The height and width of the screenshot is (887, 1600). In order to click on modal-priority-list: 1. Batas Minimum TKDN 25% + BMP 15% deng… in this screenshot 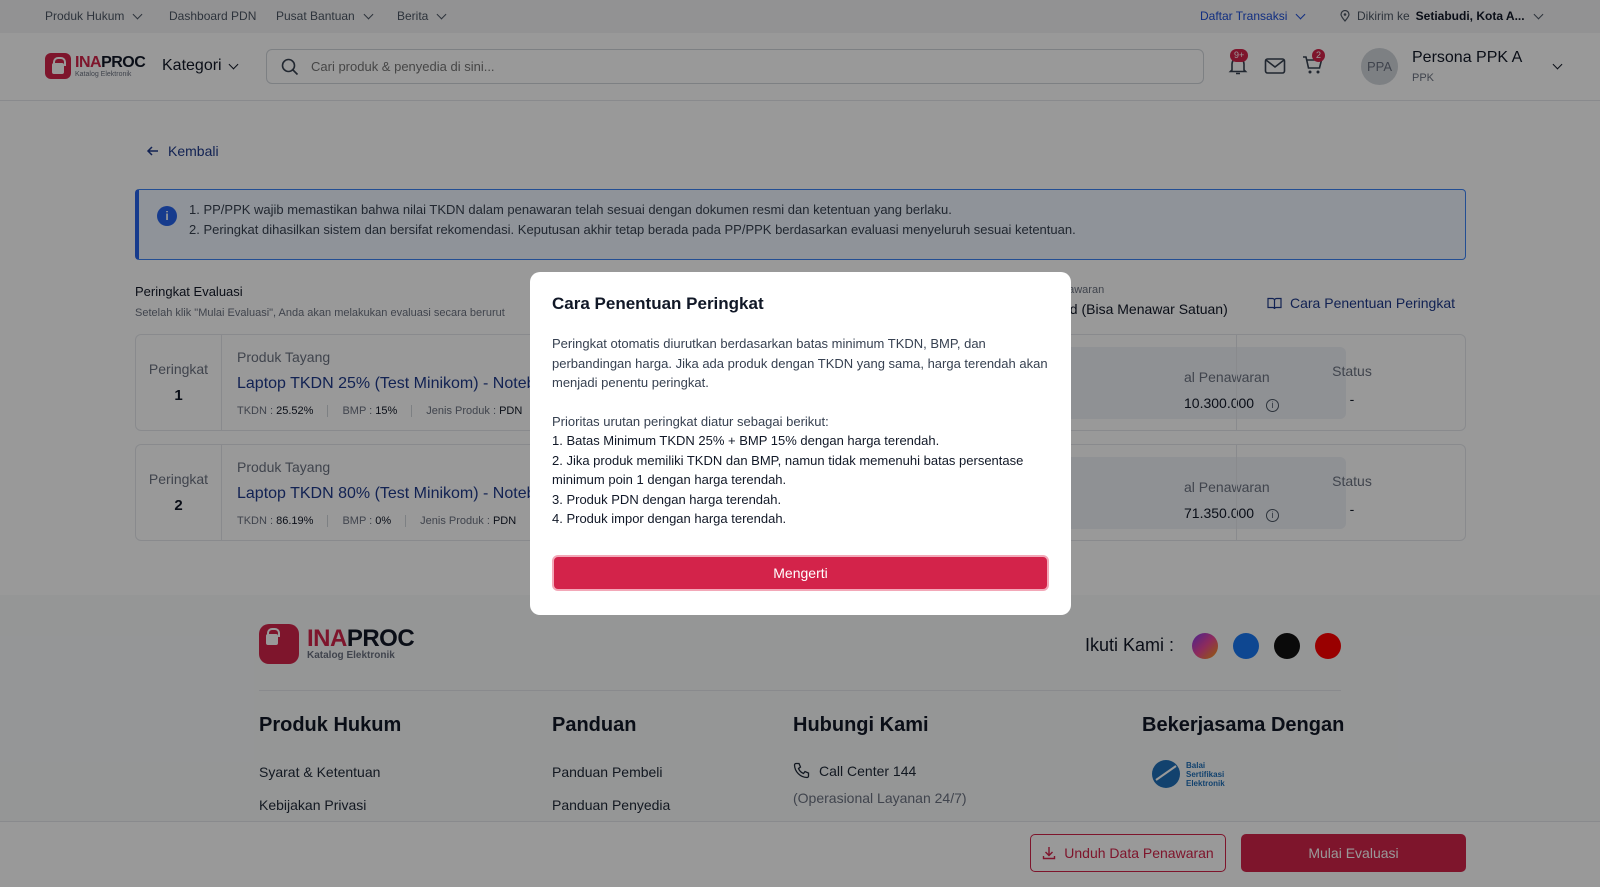, I will do `click(800, 480)`.